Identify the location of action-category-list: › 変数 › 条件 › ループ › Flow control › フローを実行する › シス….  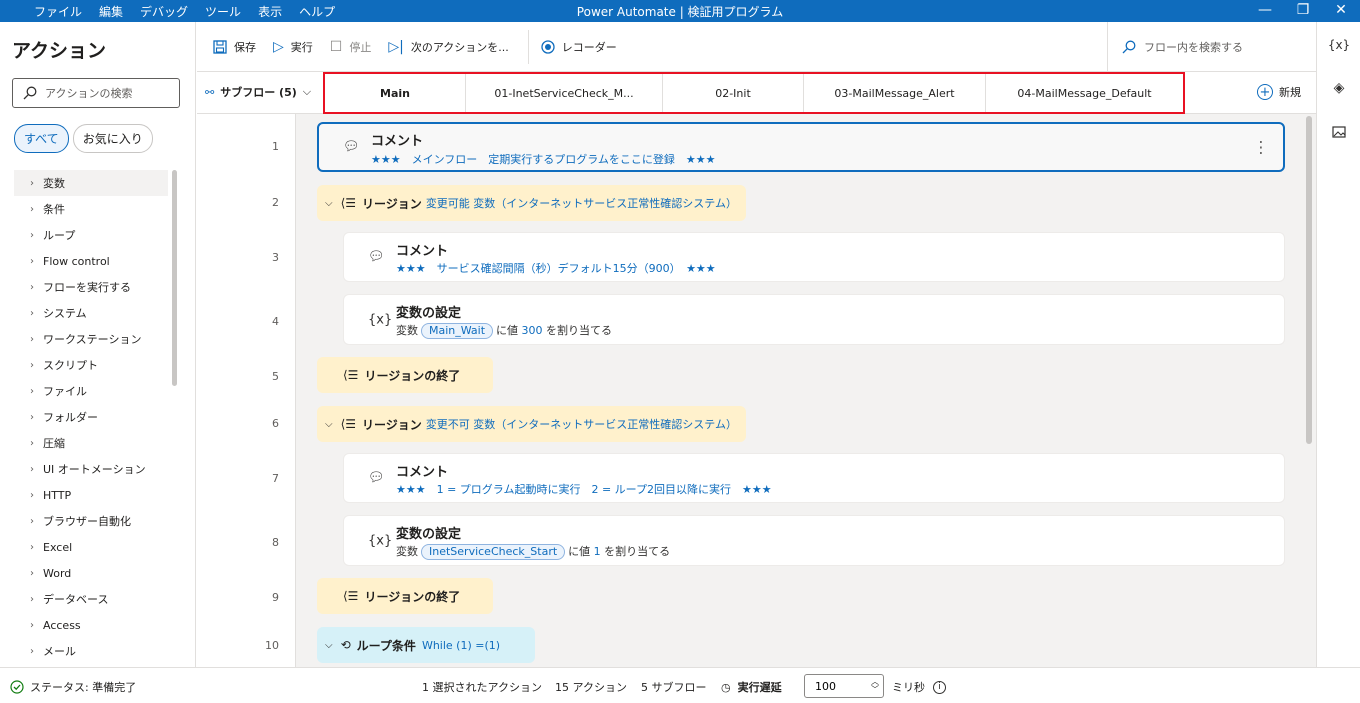
(91, 417).